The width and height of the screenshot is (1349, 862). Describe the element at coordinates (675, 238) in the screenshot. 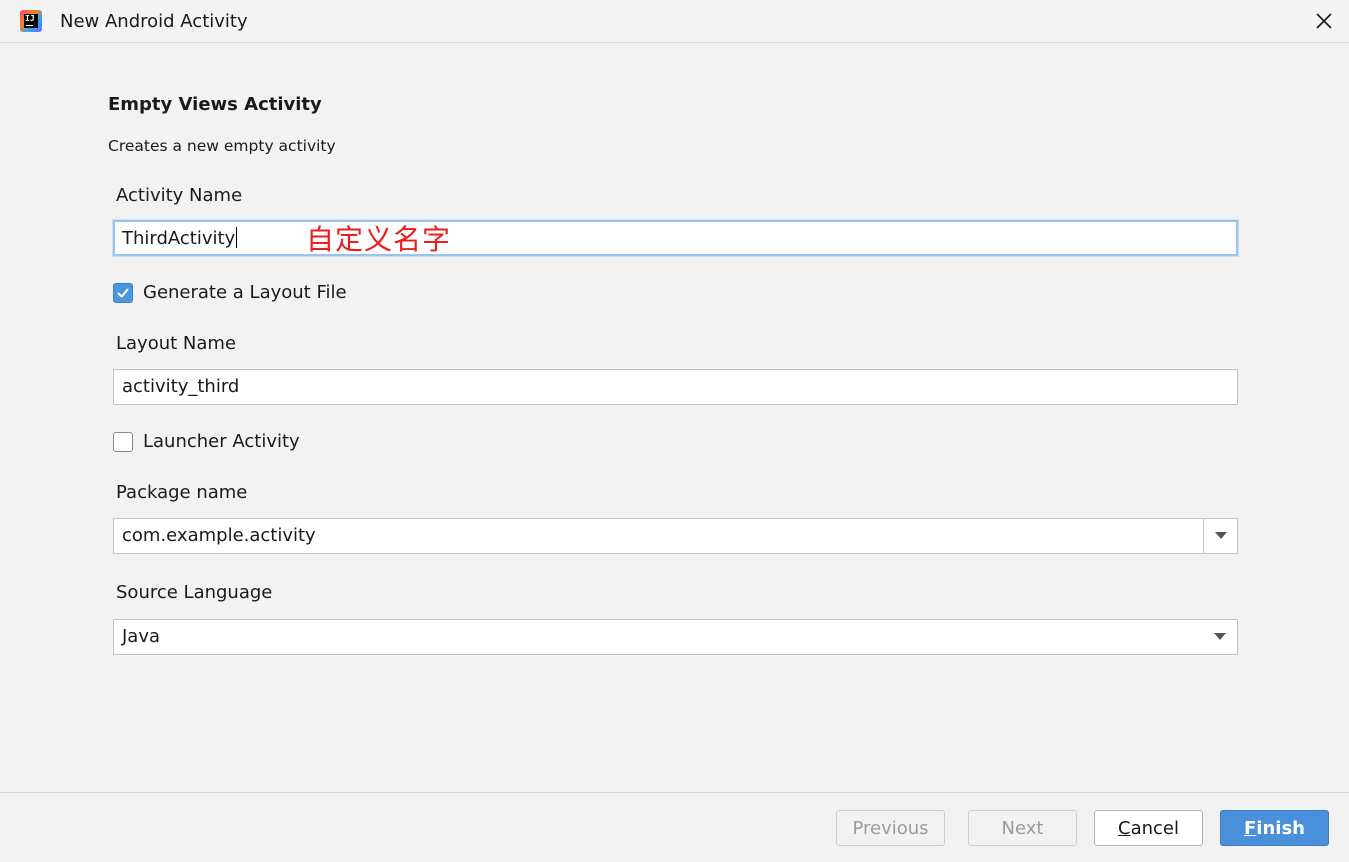

I see `activity-name-input: ThirdActivity` at that location.